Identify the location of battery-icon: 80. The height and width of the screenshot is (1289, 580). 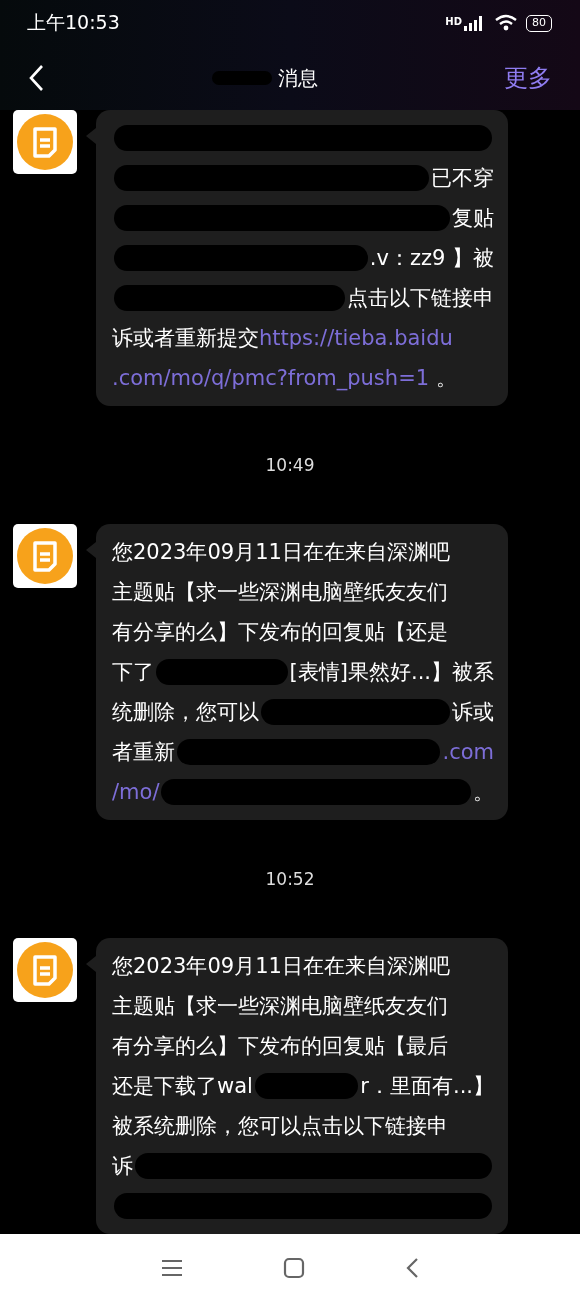
(539, 23).